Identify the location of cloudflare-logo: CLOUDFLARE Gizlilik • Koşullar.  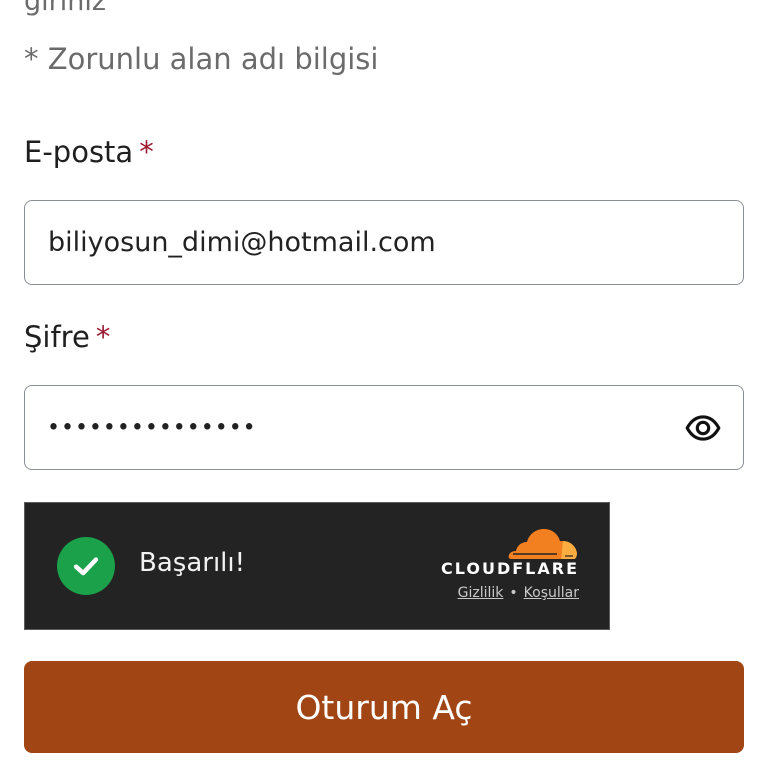
(489, 567).